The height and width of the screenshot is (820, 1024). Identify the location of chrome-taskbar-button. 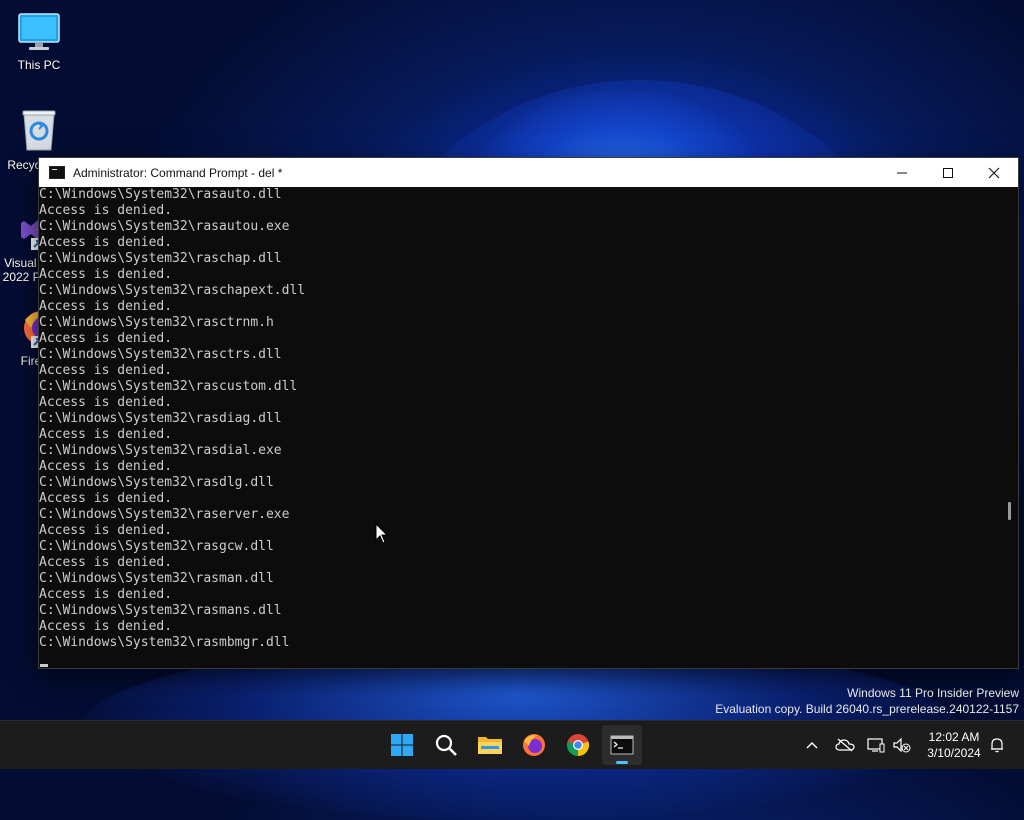
(578, 745).